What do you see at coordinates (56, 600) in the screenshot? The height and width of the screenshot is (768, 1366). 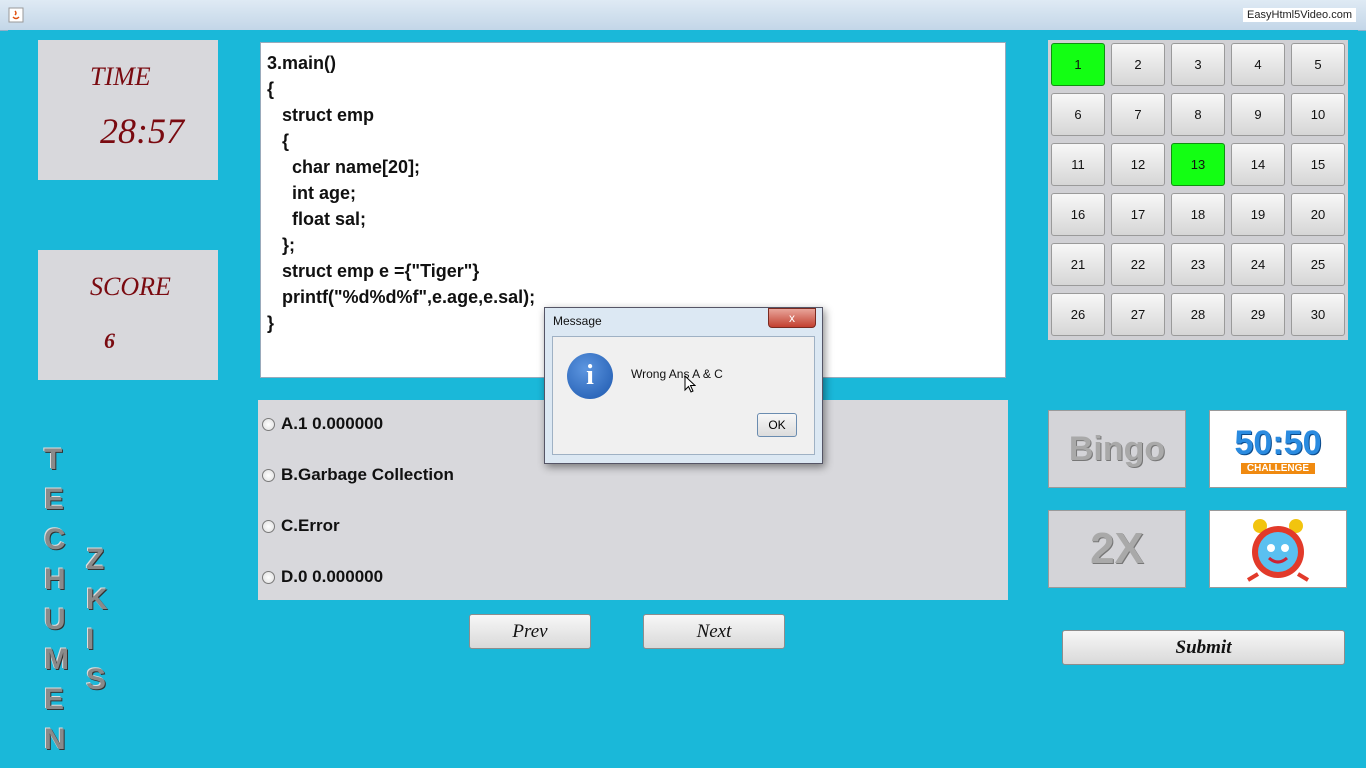 I see `team-word-1: TECHUMEN` at bounding box center [56, 600].